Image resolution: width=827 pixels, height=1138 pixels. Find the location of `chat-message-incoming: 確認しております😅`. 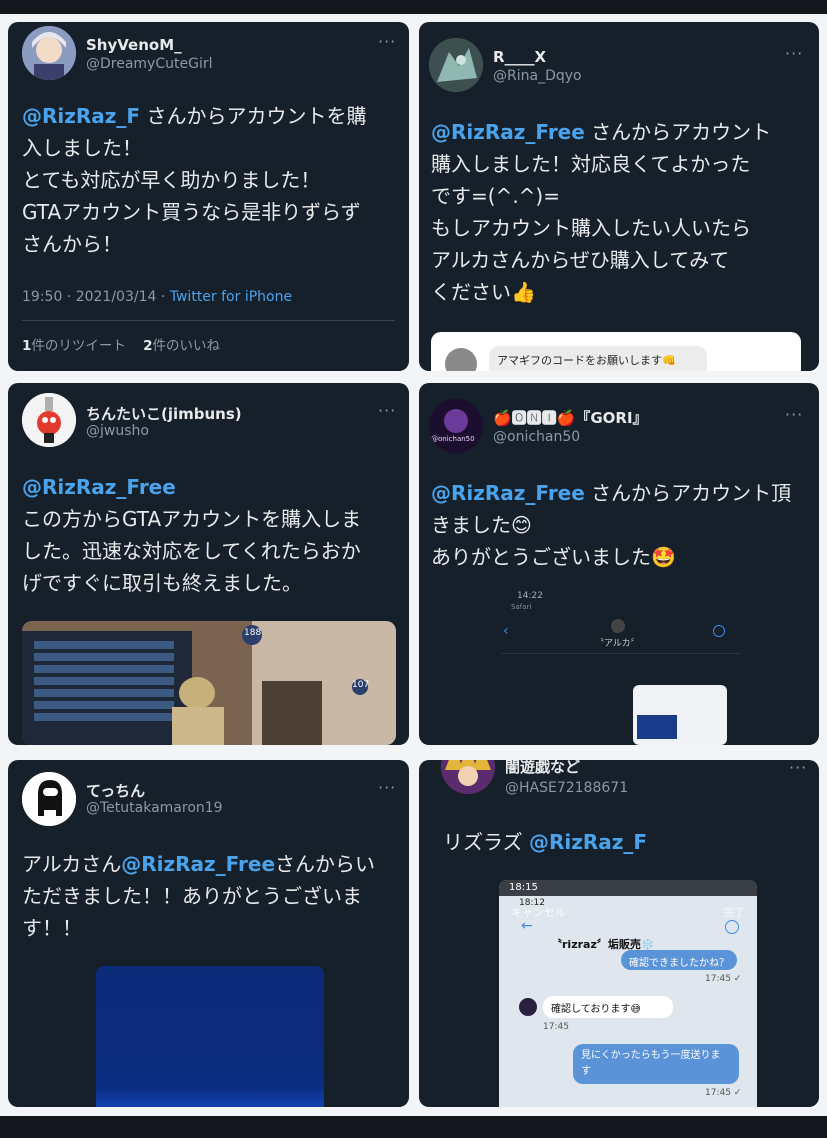

chat-message-incoming: 確認しております😅 is located at coordinates (608, 1007).